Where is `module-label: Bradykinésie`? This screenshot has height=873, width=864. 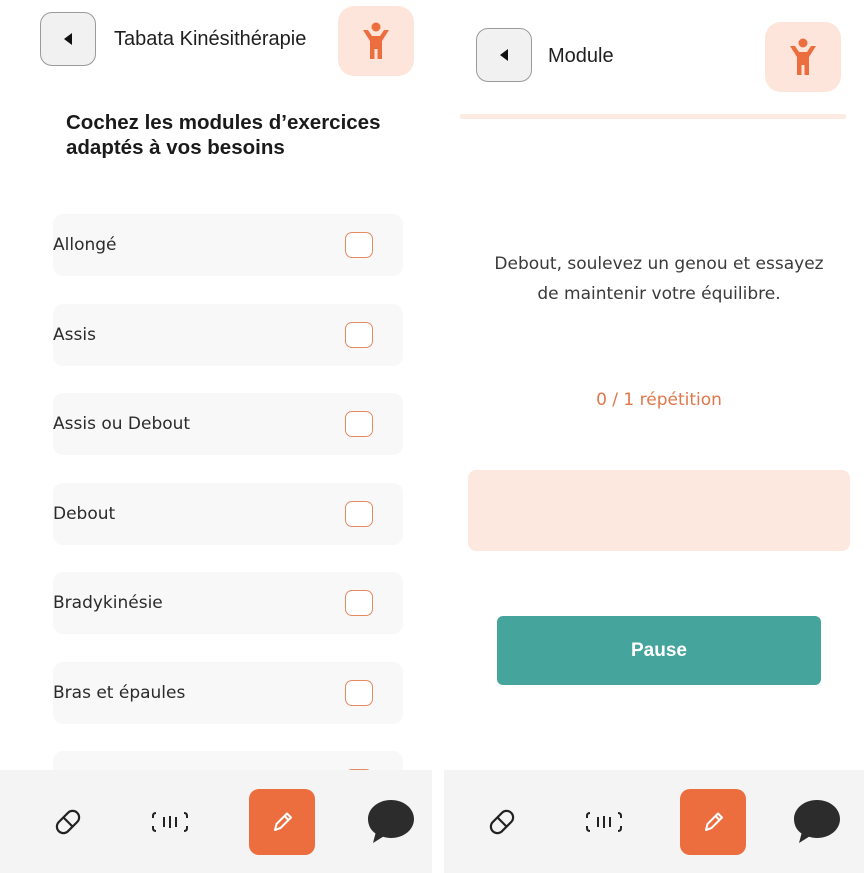 module-label: Bradykinésie is located at coordinates (108, 603).